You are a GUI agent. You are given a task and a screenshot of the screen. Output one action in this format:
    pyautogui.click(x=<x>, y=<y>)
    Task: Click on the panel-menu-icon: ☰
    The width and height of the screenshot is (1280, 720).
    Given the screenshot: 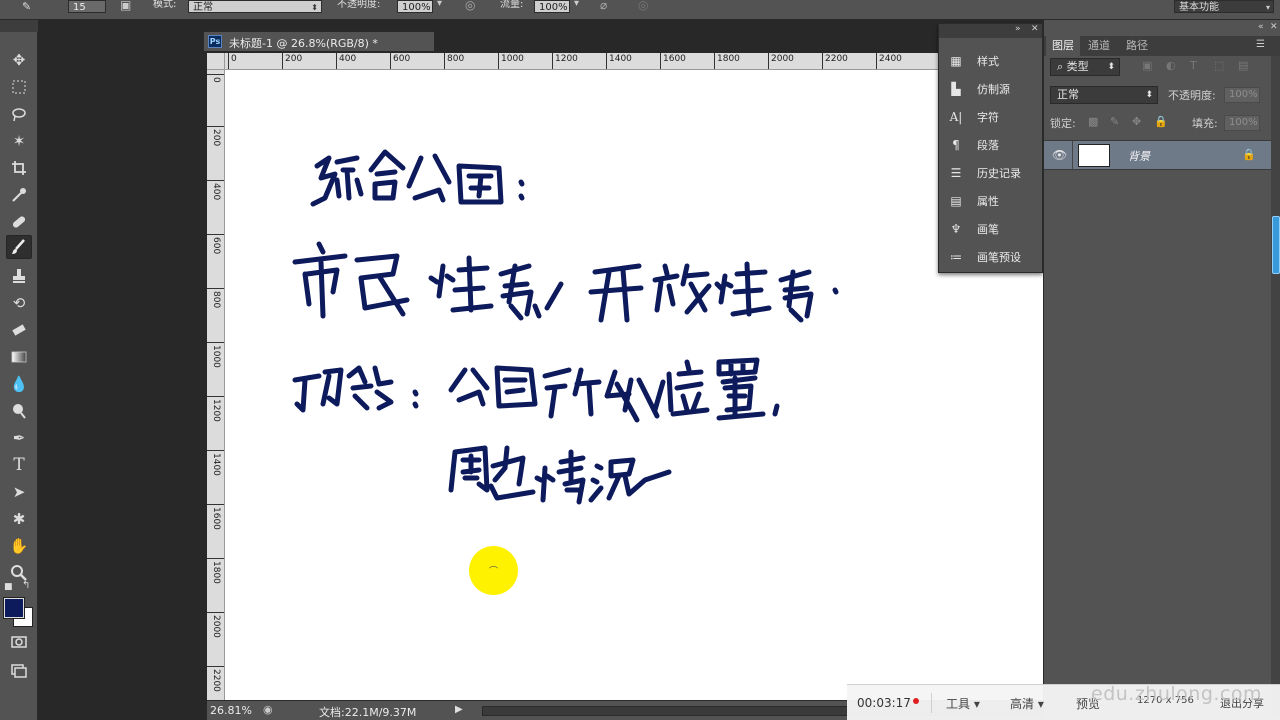 What is the action you would take?
    pyautogui.click(x=1260, y=44)
    